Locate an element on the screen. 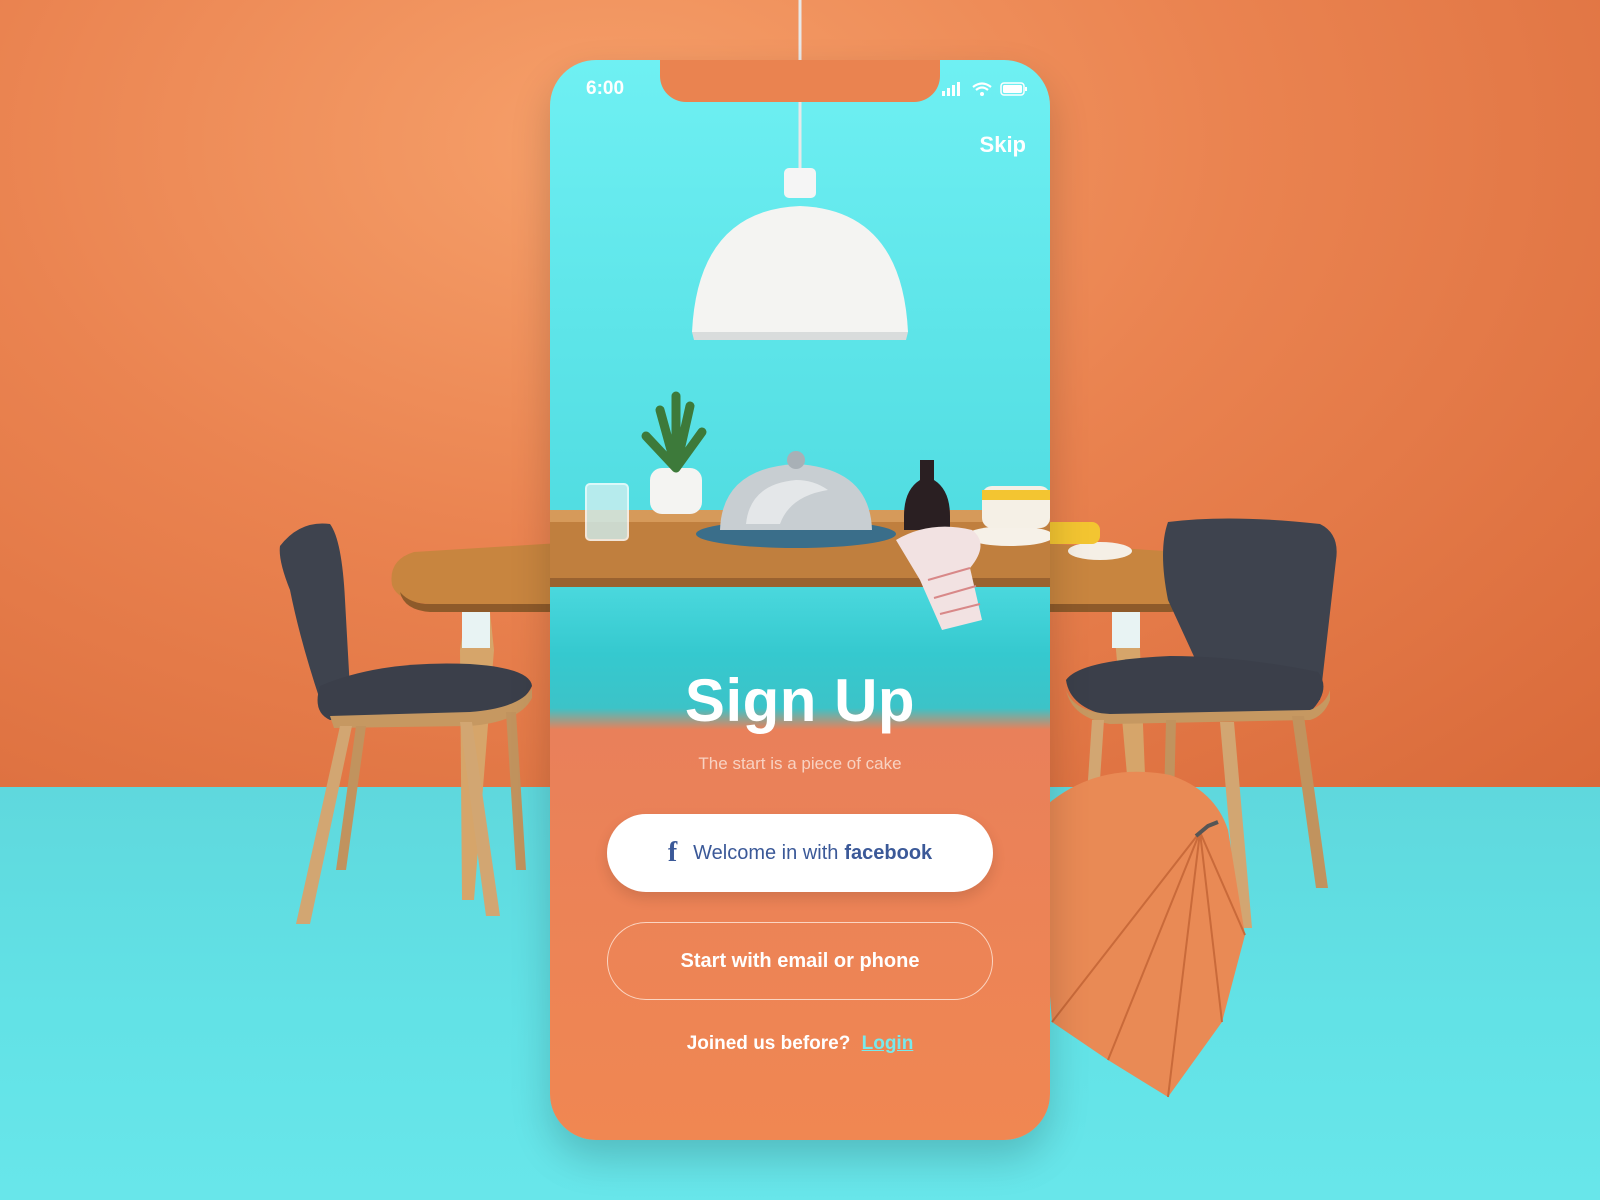 This screenshot has height=1200, width=1600. login-prompt: Joined us before? Login is located at coordinates (800, 1044).